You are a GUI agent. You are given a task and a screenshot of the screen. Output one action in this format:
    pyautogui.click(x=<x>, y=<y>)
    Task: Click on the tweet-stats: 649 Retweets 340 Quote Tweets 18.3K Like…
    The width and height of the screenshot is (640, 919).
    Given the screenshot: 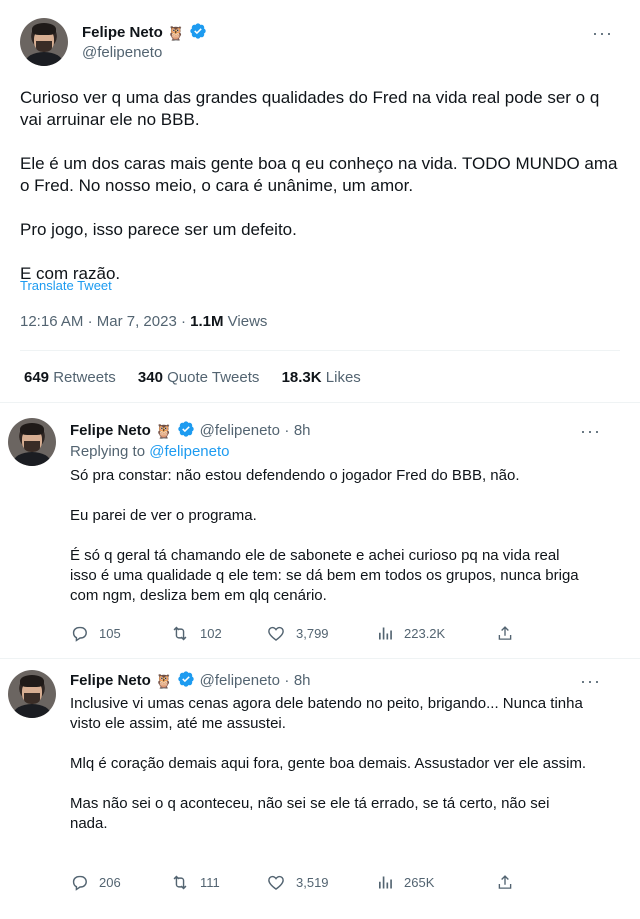 What is the action you would take?
    pyautogui.click(x=192, y=377)
    